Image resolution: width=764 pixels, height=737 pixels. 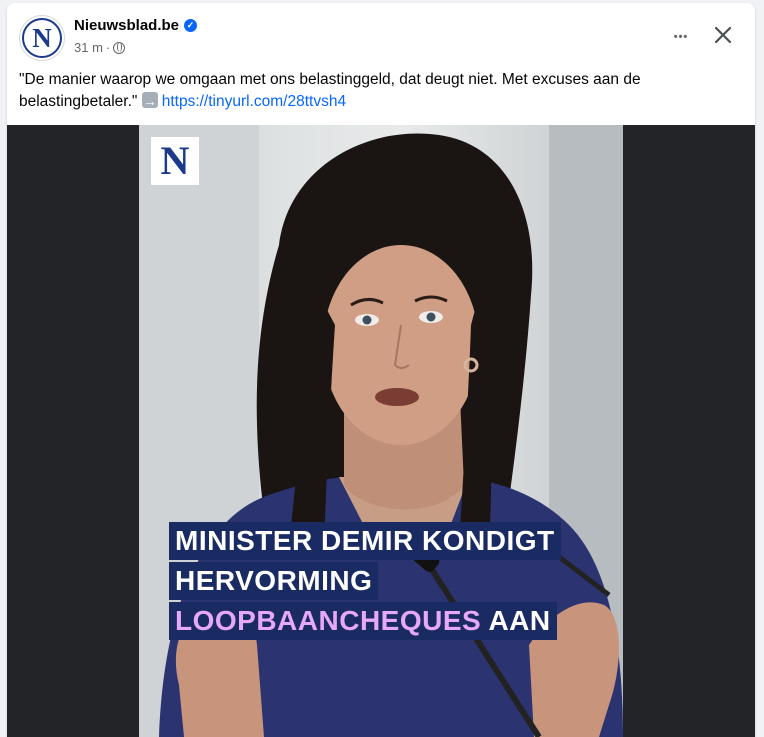 I want to click on brand-logo-letter: N, so click(x=175, y=160).